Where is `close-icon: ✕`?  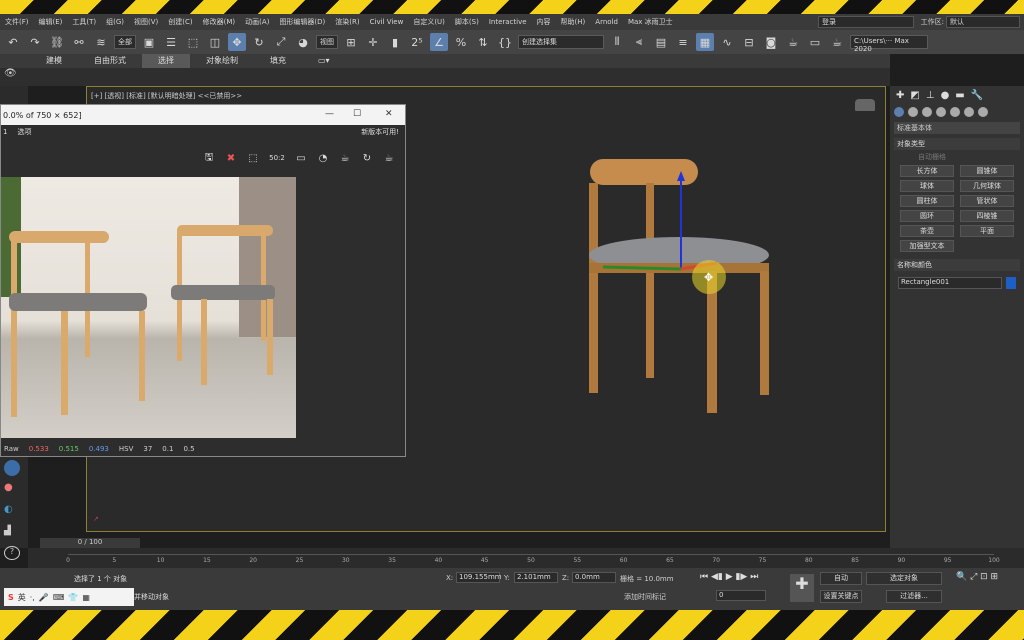 close-icon: ✕ is located at coordinates (389, 114).